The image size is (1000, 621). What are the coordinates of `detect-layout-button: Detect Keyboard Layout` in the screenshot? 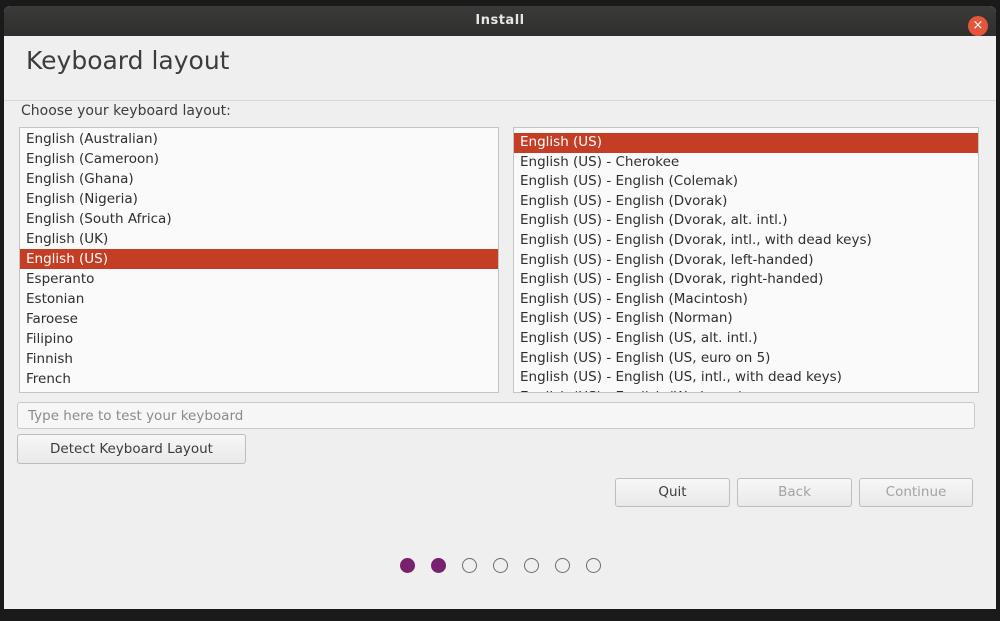 It's located at (131, 449).